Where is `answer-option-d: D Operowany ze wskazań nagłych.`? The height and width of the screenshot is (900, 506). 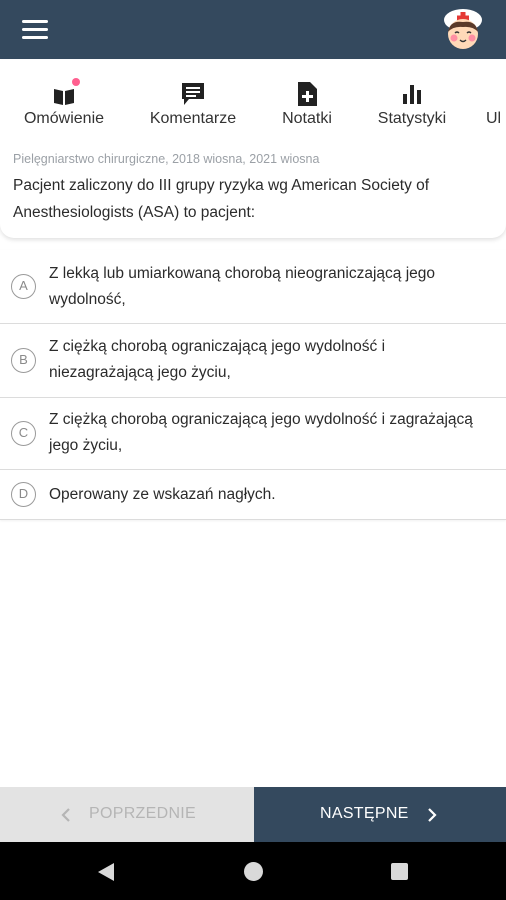 answer-option-d: D Operowany ze wskazań nagłych. is located at coordinates (253, 495).